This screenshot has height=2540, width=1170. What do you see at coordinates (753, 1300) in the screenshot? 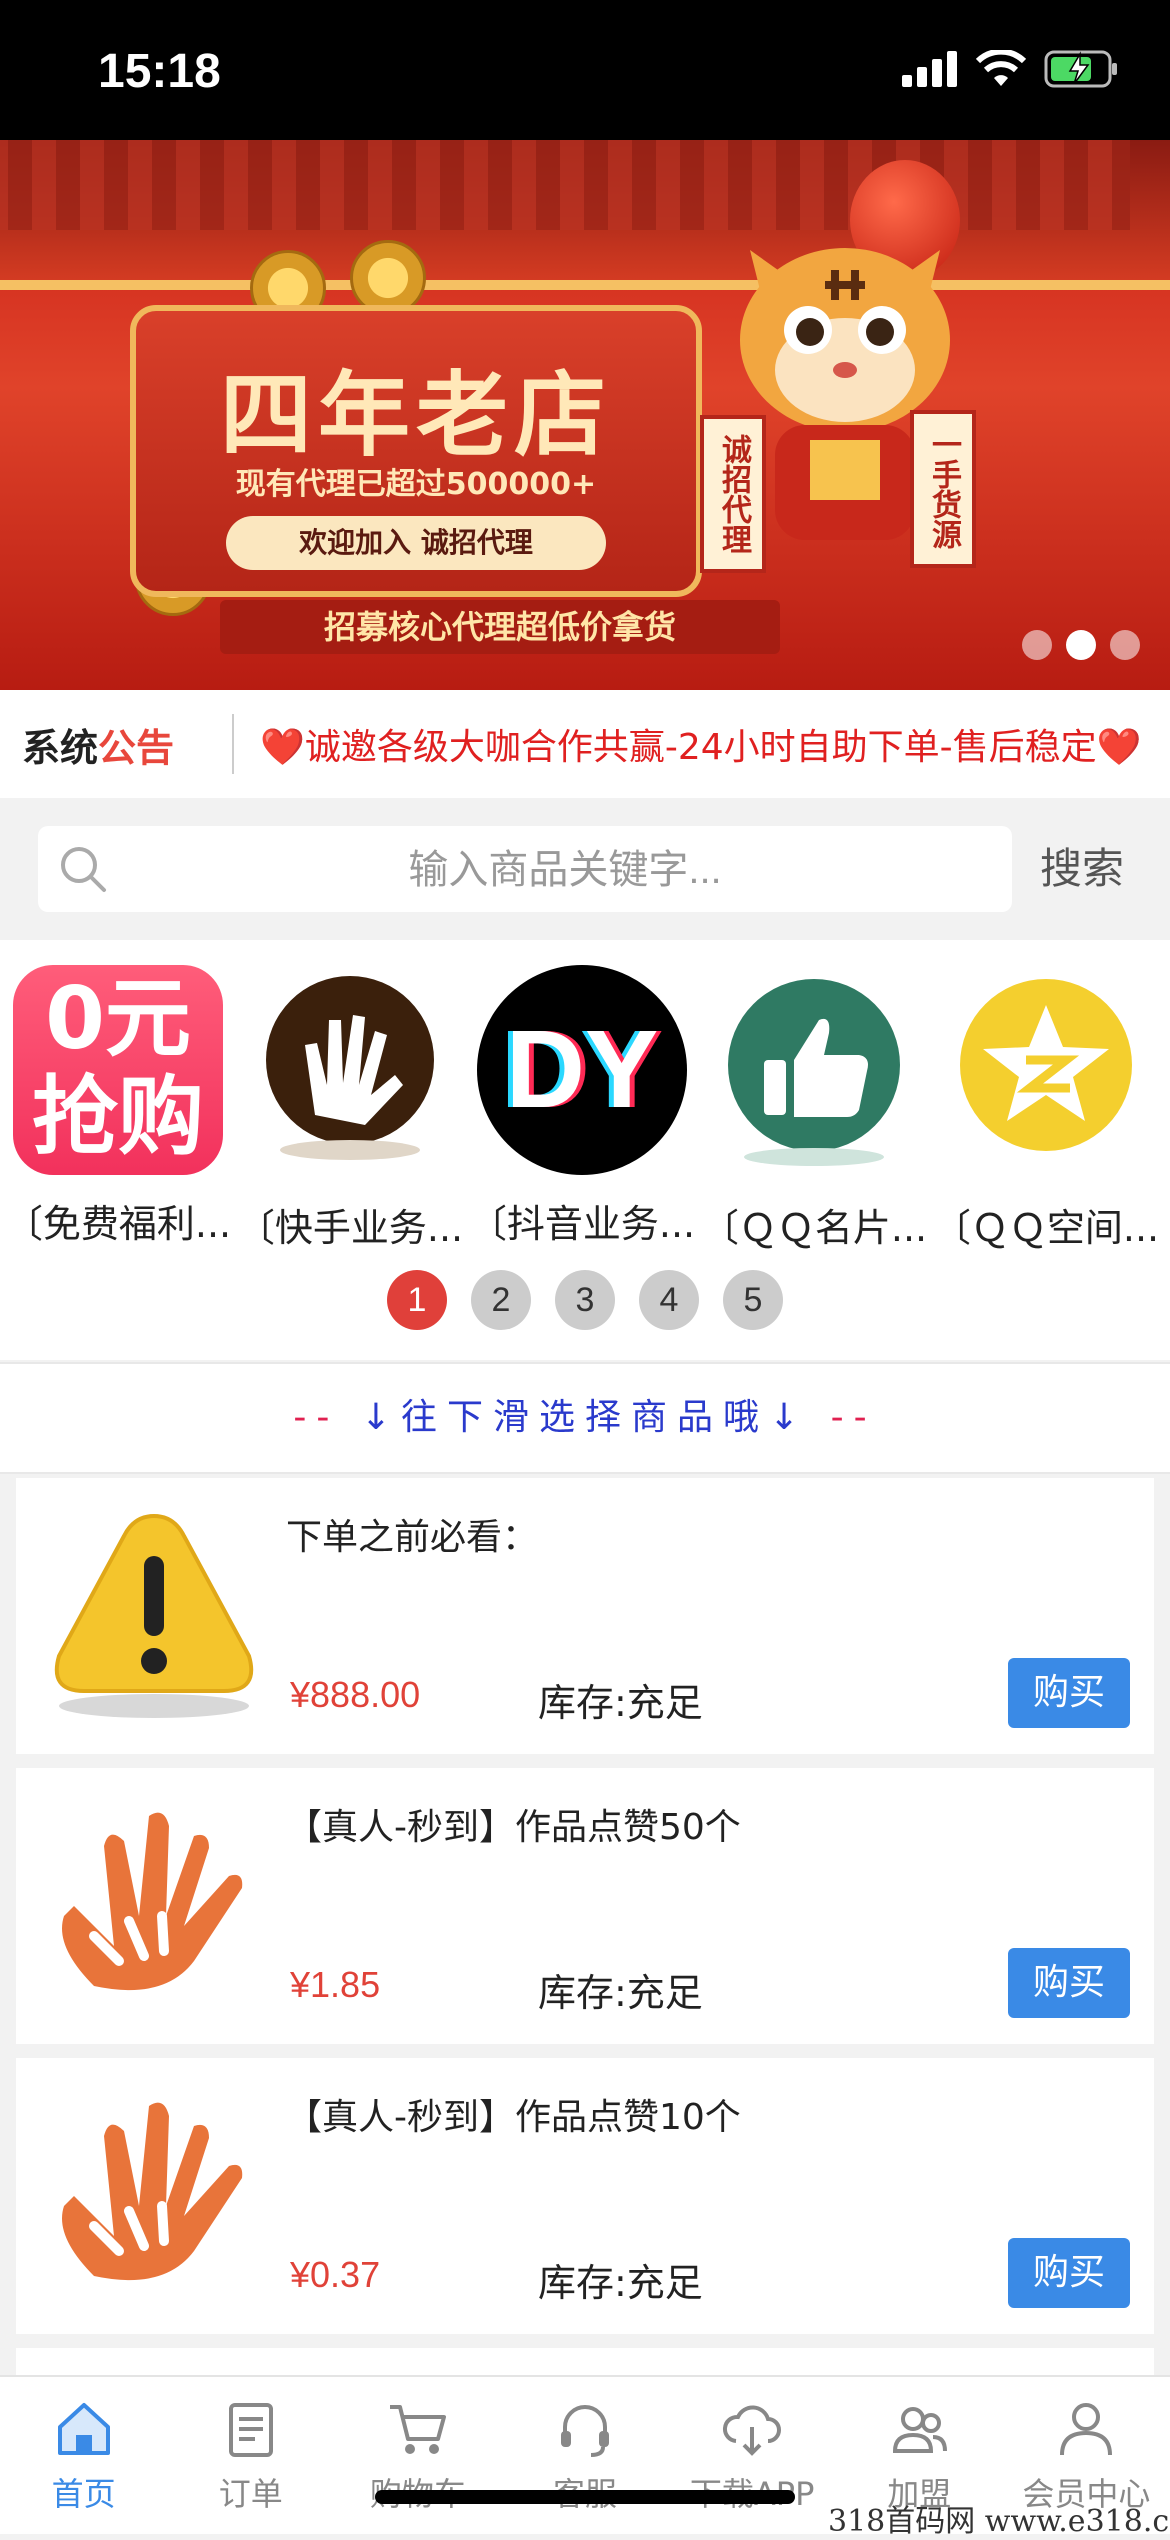
I see `page-button-5: 5` at bounding box center [753, 1300].